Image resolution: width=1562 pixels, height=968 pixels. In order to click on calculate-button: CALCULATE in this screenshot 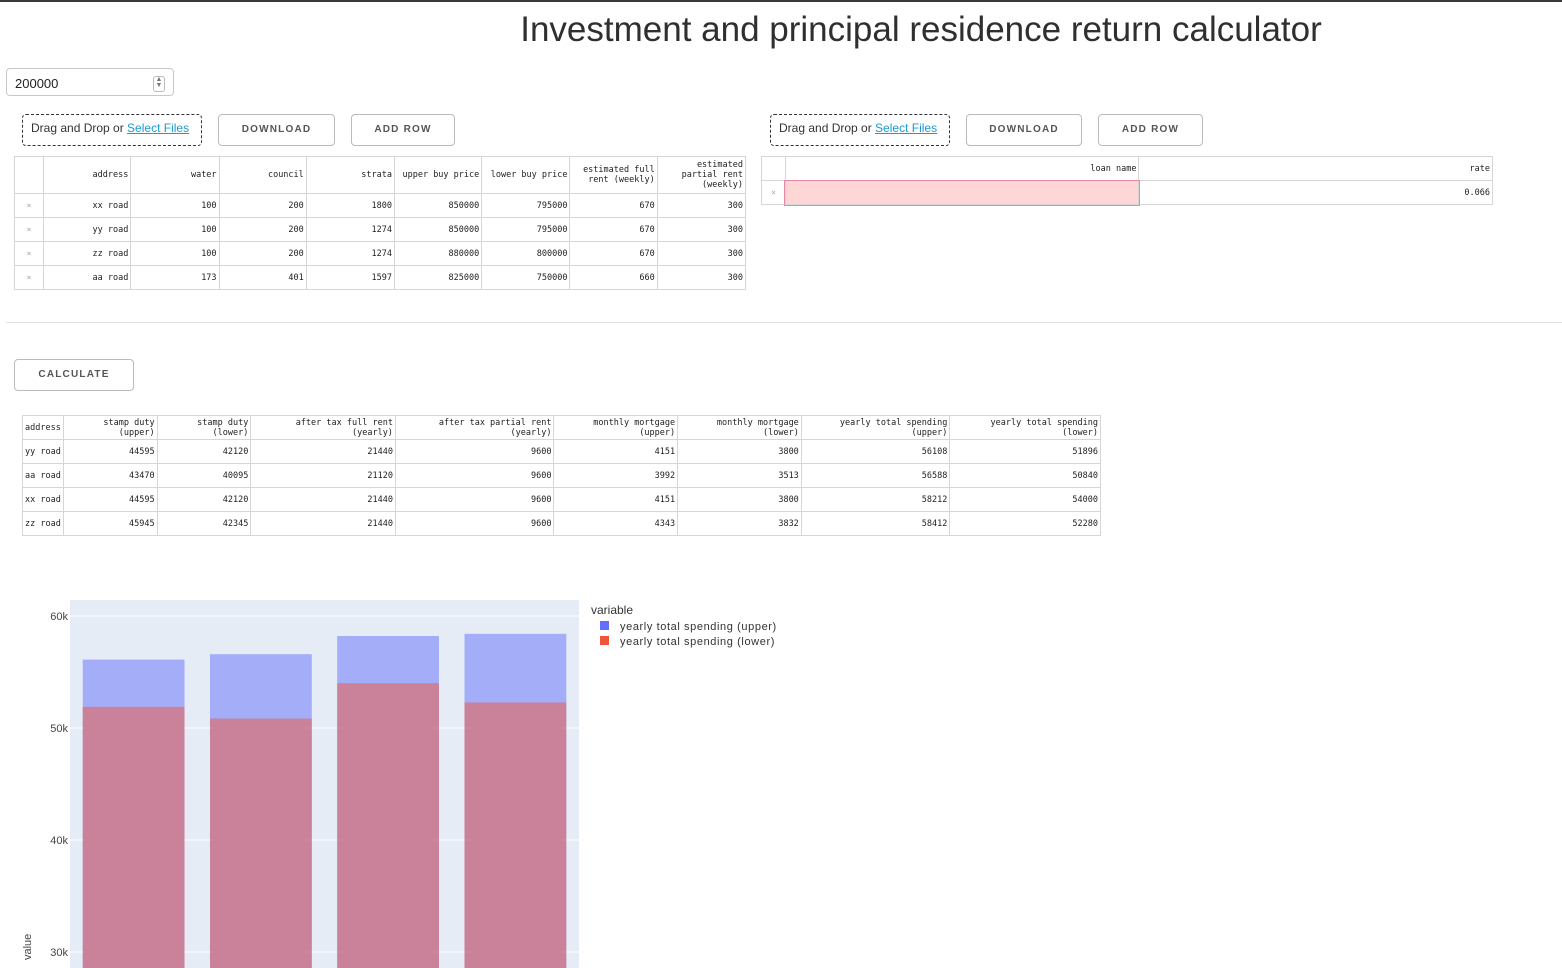, I will do `click(74, 375)`.